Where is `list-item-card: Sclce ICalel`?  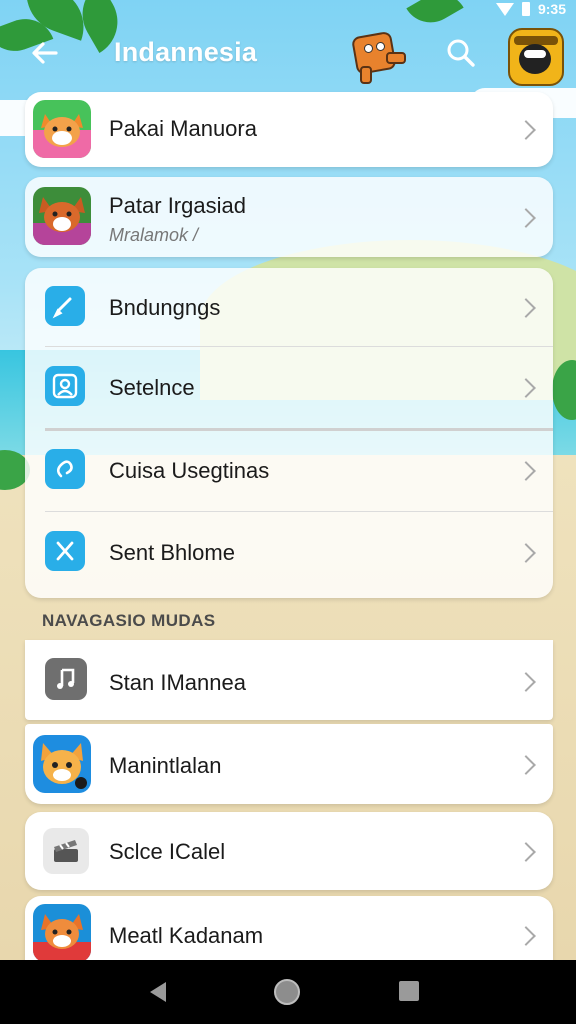 list-item-card: Sclce ICalel is located at coordinates (289, 851).